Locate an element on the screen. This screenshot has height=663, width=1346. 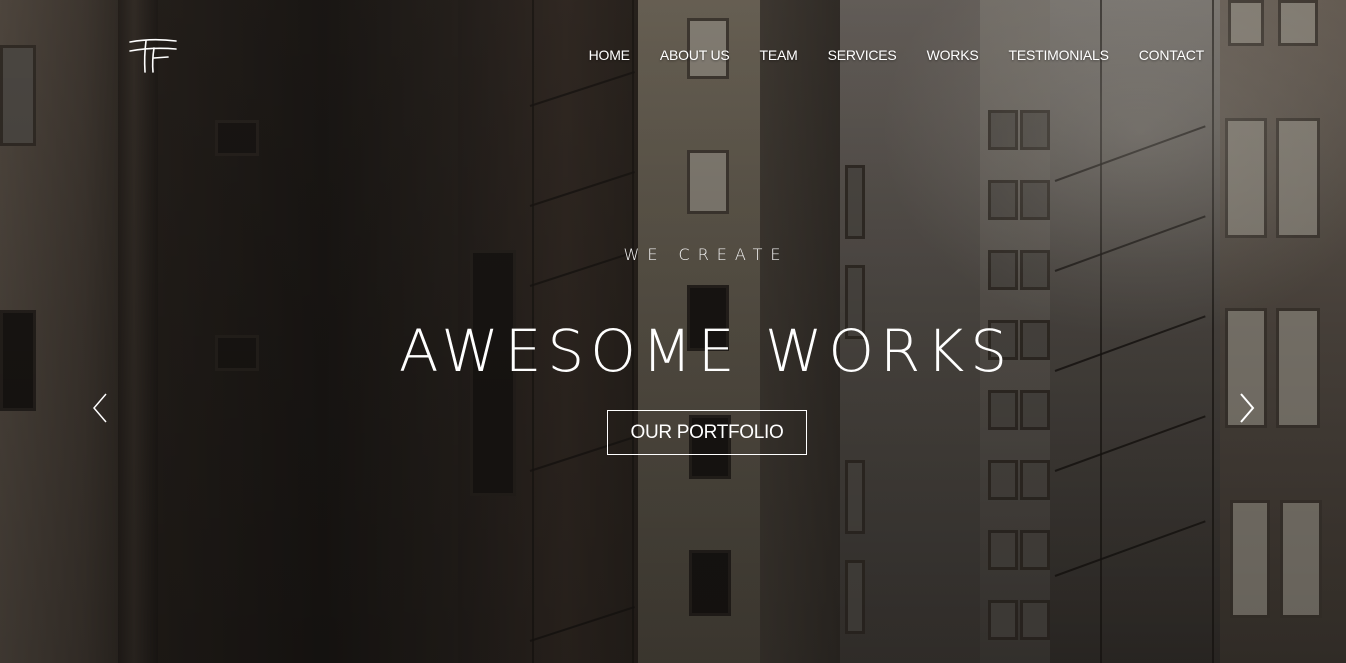
tf-monogram-logo is located at coordinates (153, 55).